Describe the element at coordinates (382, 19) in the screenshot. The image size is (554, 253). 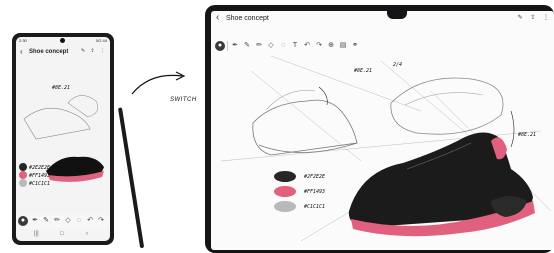
I see `tablet-app-header: ‹ Shoe concept ✎ ⇪ ⋮` at that location.